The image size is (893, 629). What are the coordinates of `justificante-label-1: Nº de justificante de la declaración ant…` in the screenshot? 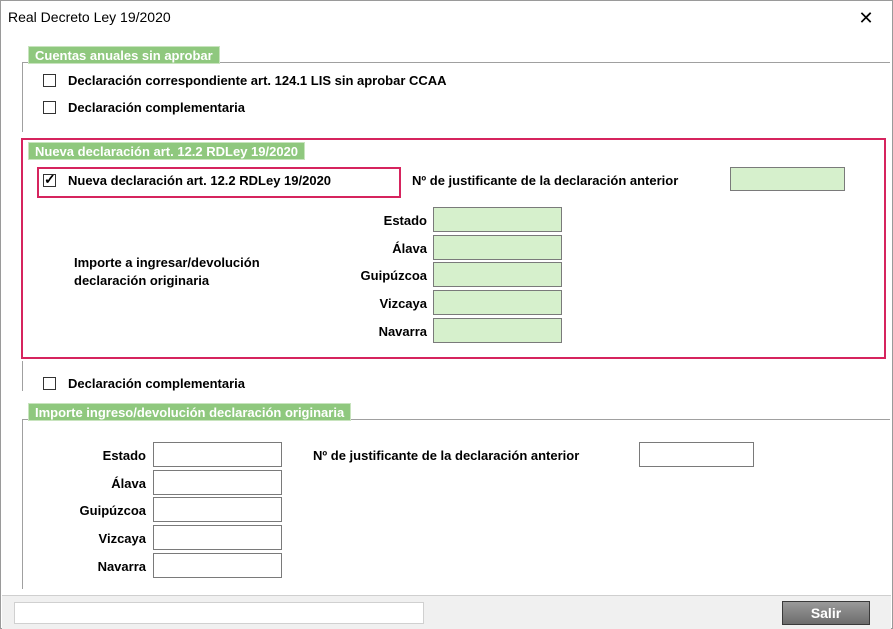 It's located at (545, 180).